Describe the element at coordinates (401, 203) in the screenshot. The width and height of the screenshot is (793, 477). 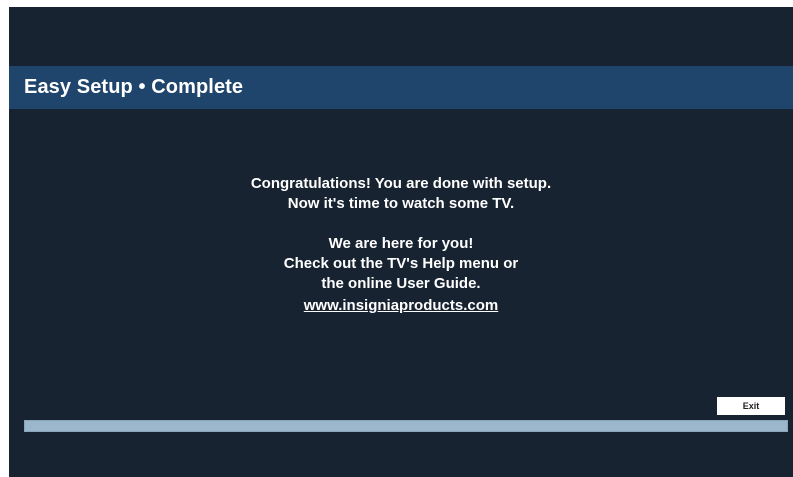
I see `message-line-watch-tv: Now it's time to watch some TV.` at that location.